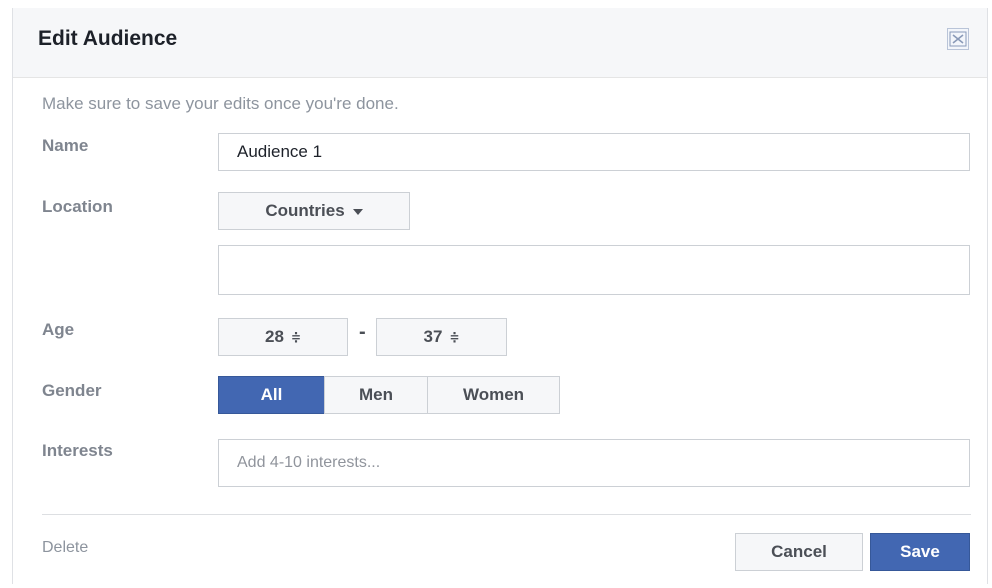 The width and height of the screenshot is (992, 588). Describe the element at coordinates (77, 450) in the screenshot. I see `interests-label: Interests` at that location.